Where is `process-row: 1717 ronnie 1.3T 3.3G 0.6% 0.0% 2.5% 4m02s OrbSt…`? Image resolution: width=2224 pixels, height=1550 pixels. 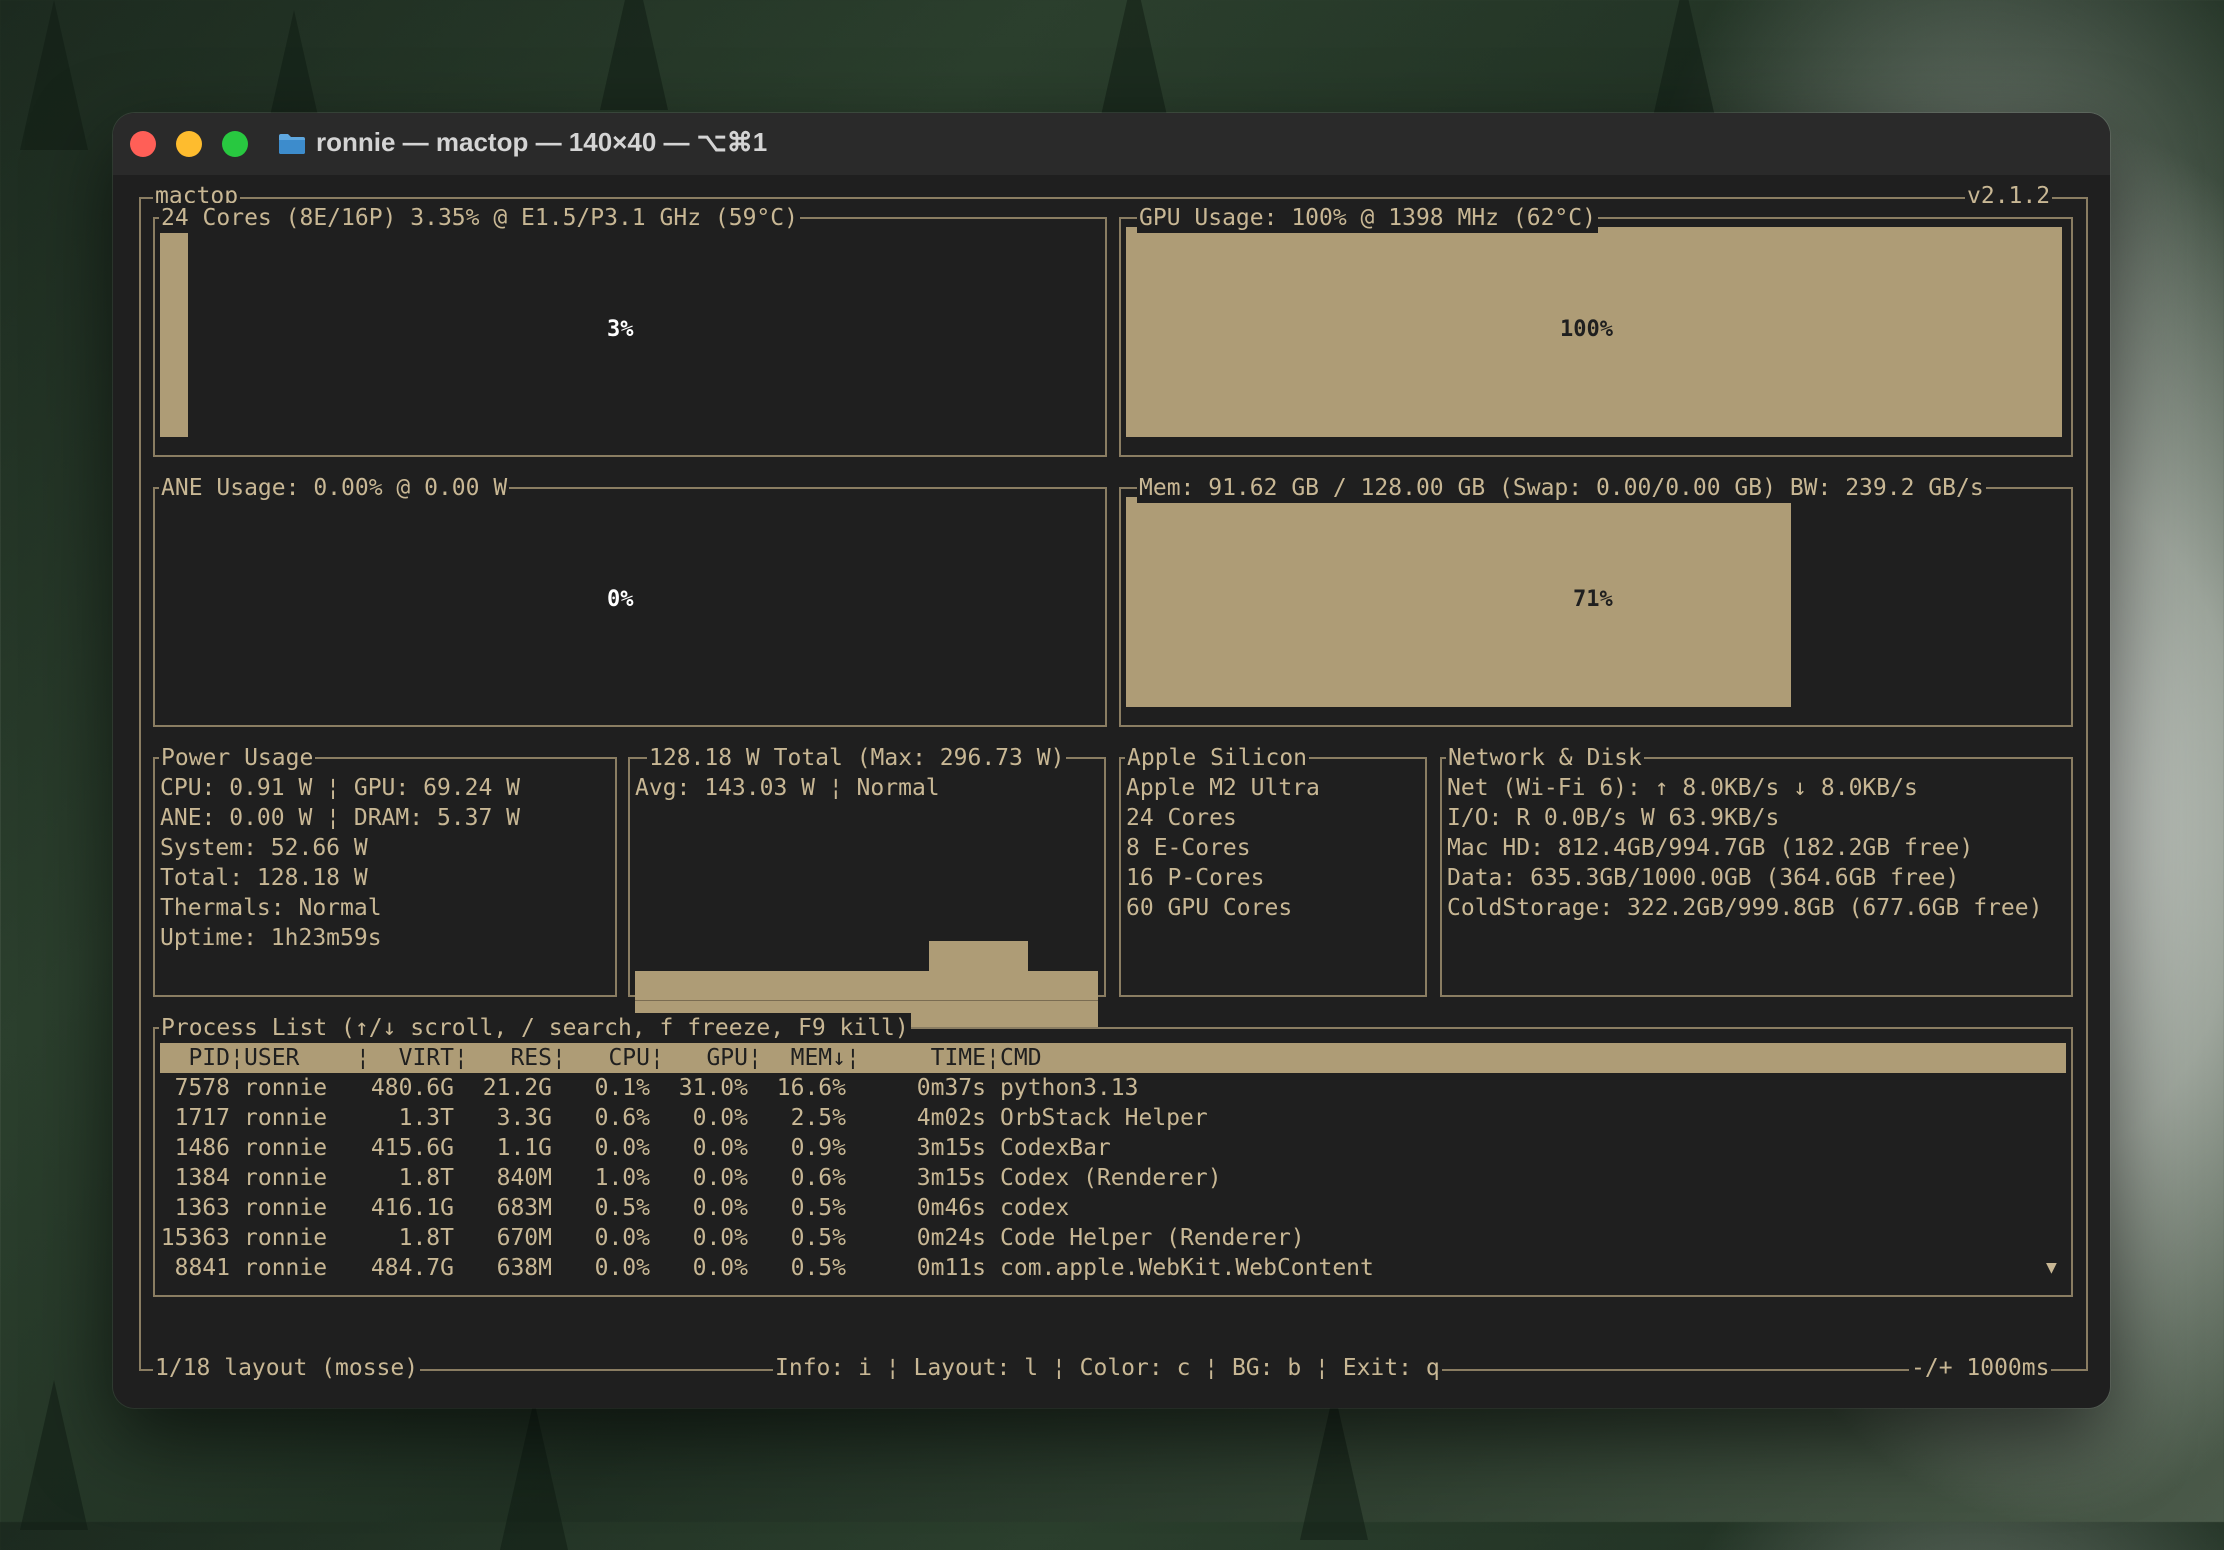 process-row: 1717 ronnie 1.3T 3.3G 0.6% 0.0% 2.5% 4m02s OrbSt… is located at coordinates (1113, 1118).